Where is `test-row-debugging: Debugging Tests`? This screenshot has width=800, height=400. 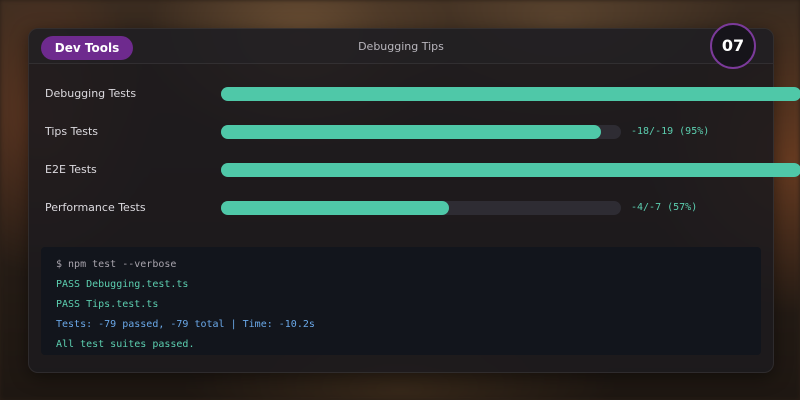
test-row-debugging: Debugging Tests is located at coordinates (414, 94).